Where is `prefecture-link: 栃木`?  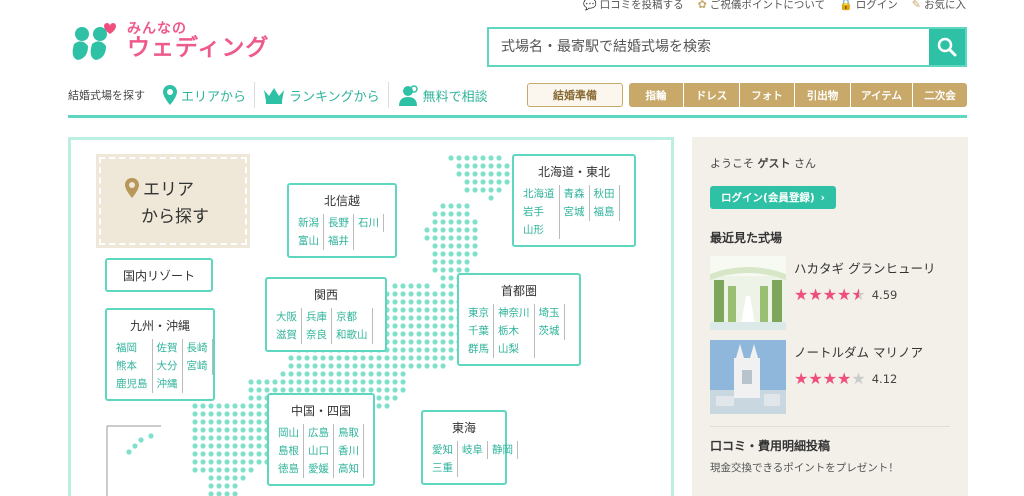
prefecture-link: 栃木 is located at coordinates (514, 331).